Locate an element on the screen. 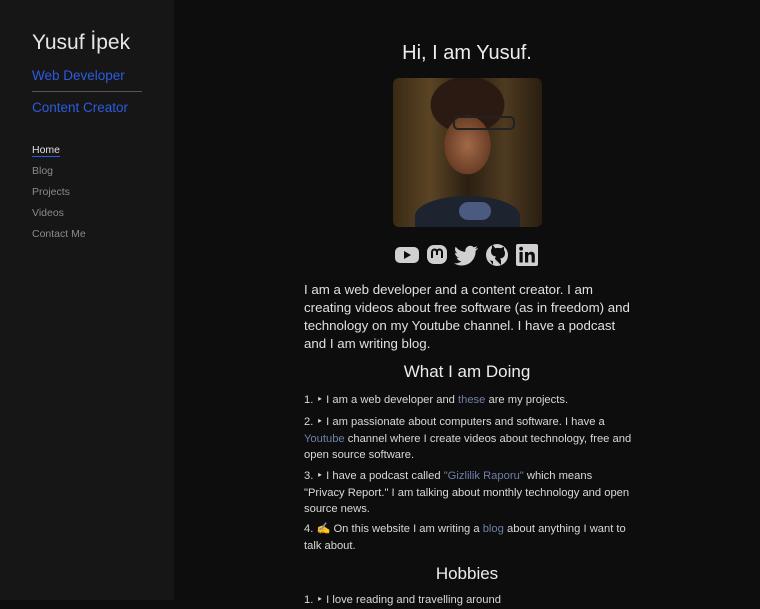  divider is located at coordinates (87, 91).